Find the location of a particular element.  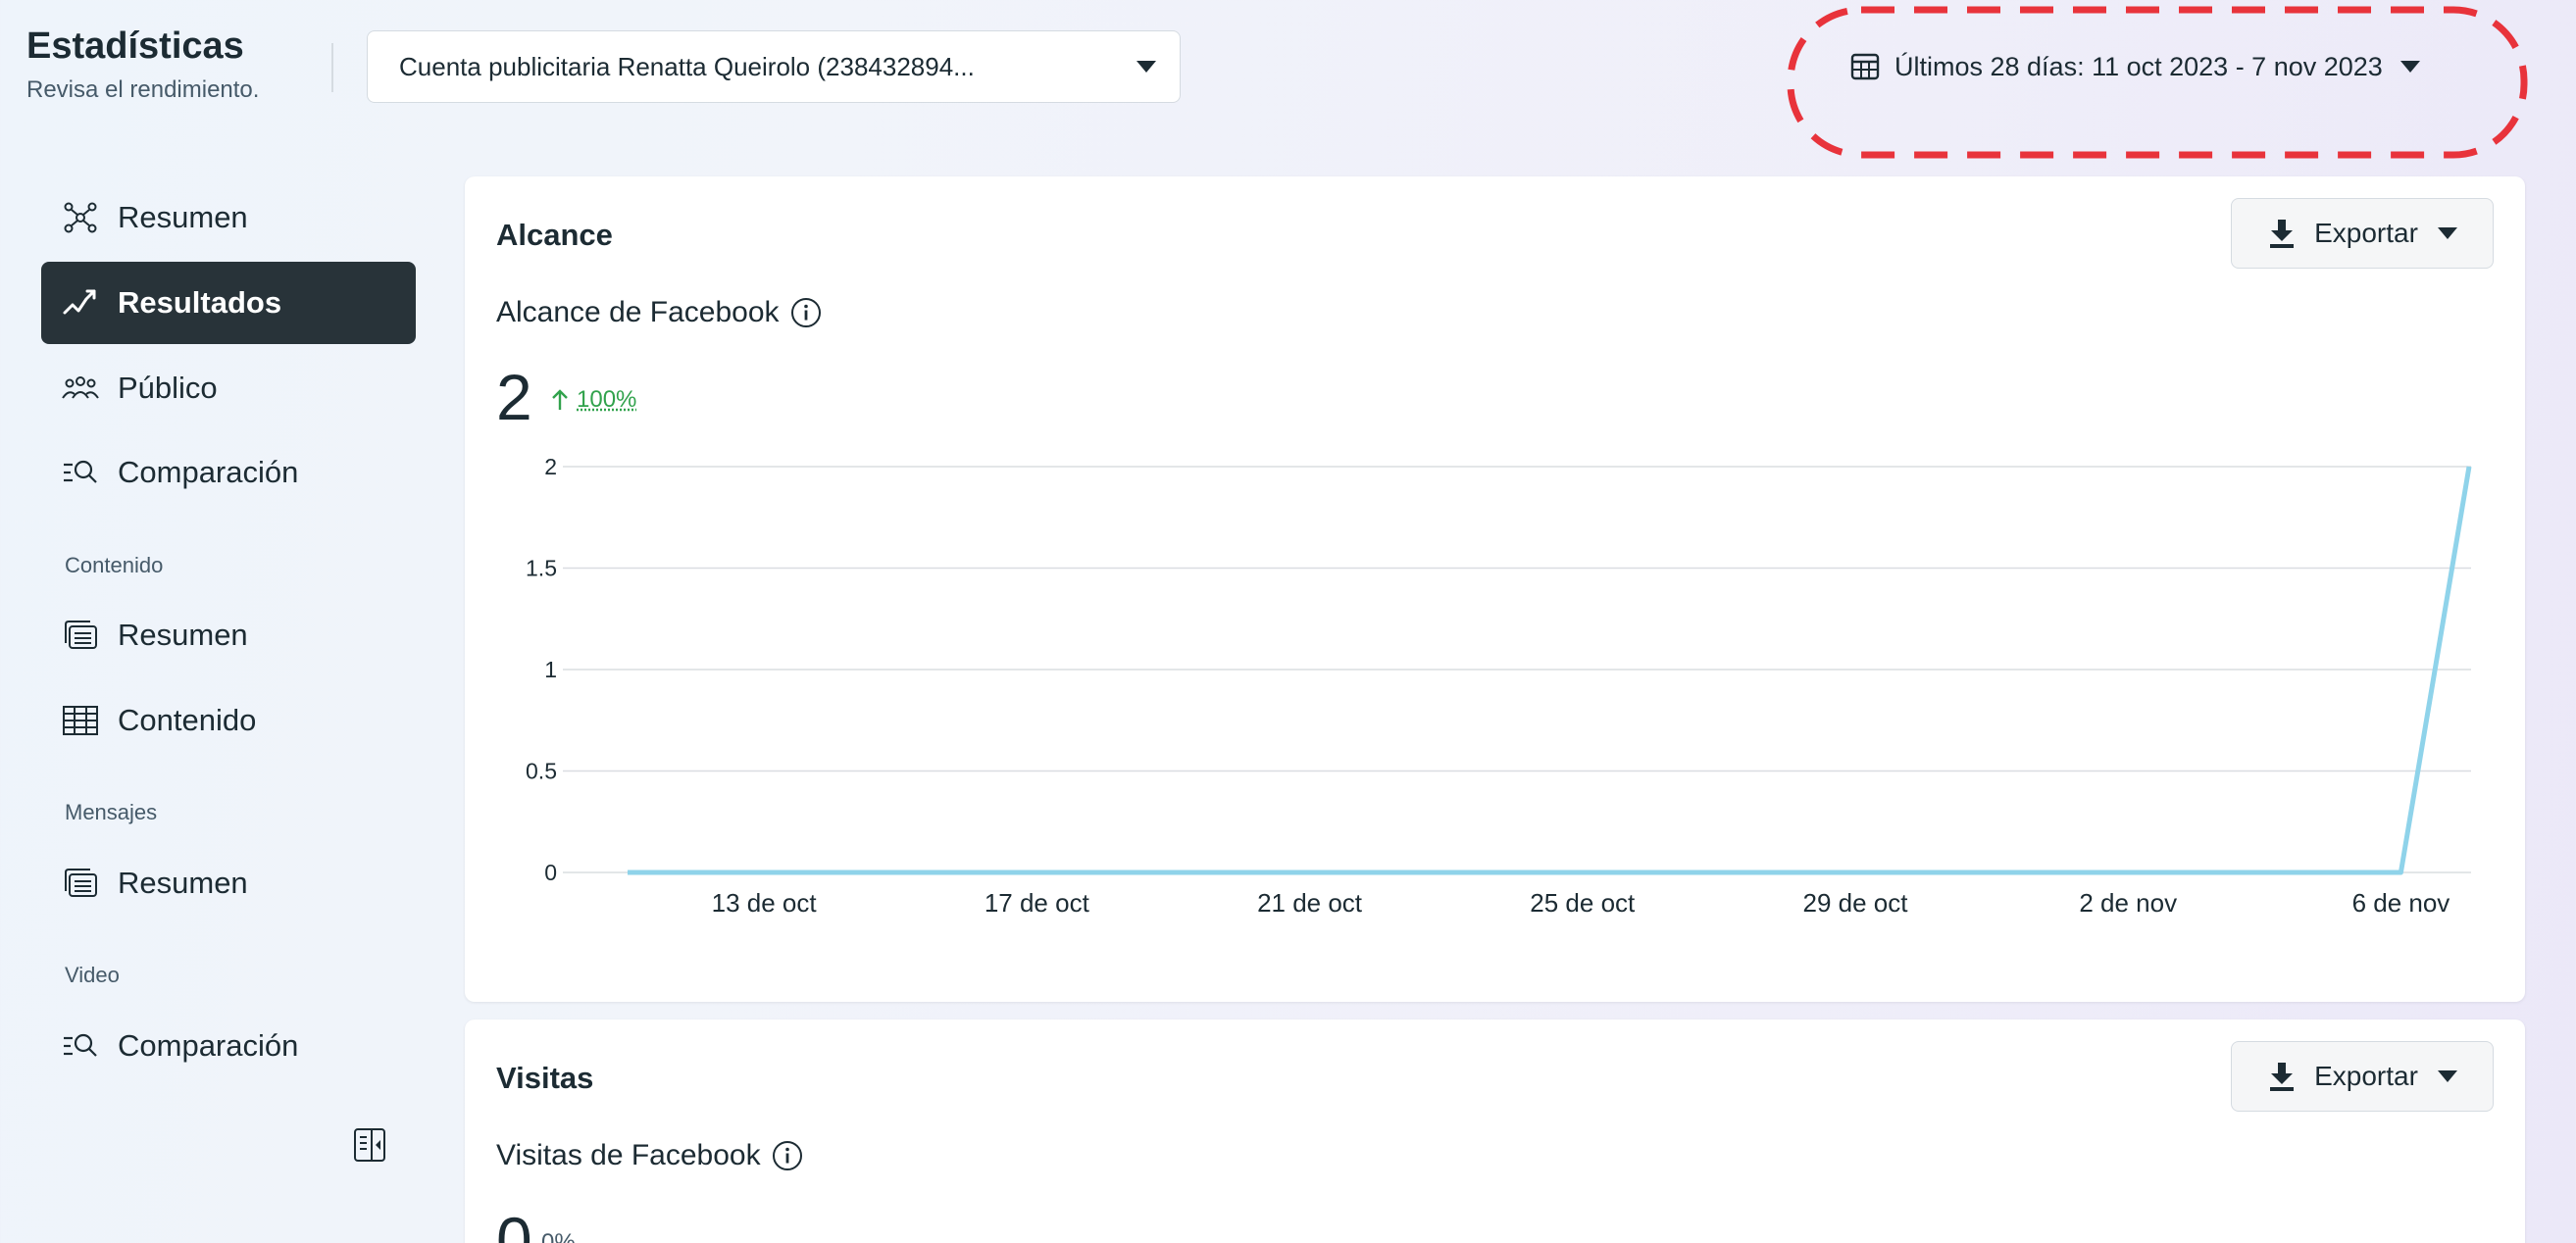

export-label: Exportar is located at coordinates (2366, 1076).